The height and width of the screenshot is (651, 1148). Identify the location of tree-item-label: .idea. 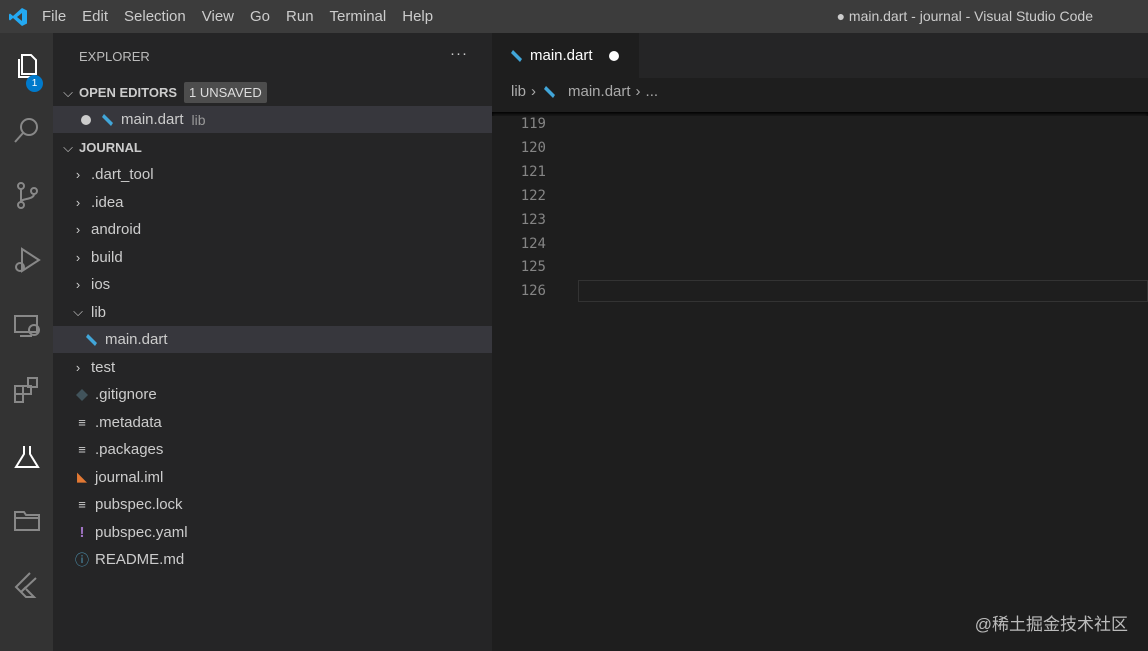
(107, 202).